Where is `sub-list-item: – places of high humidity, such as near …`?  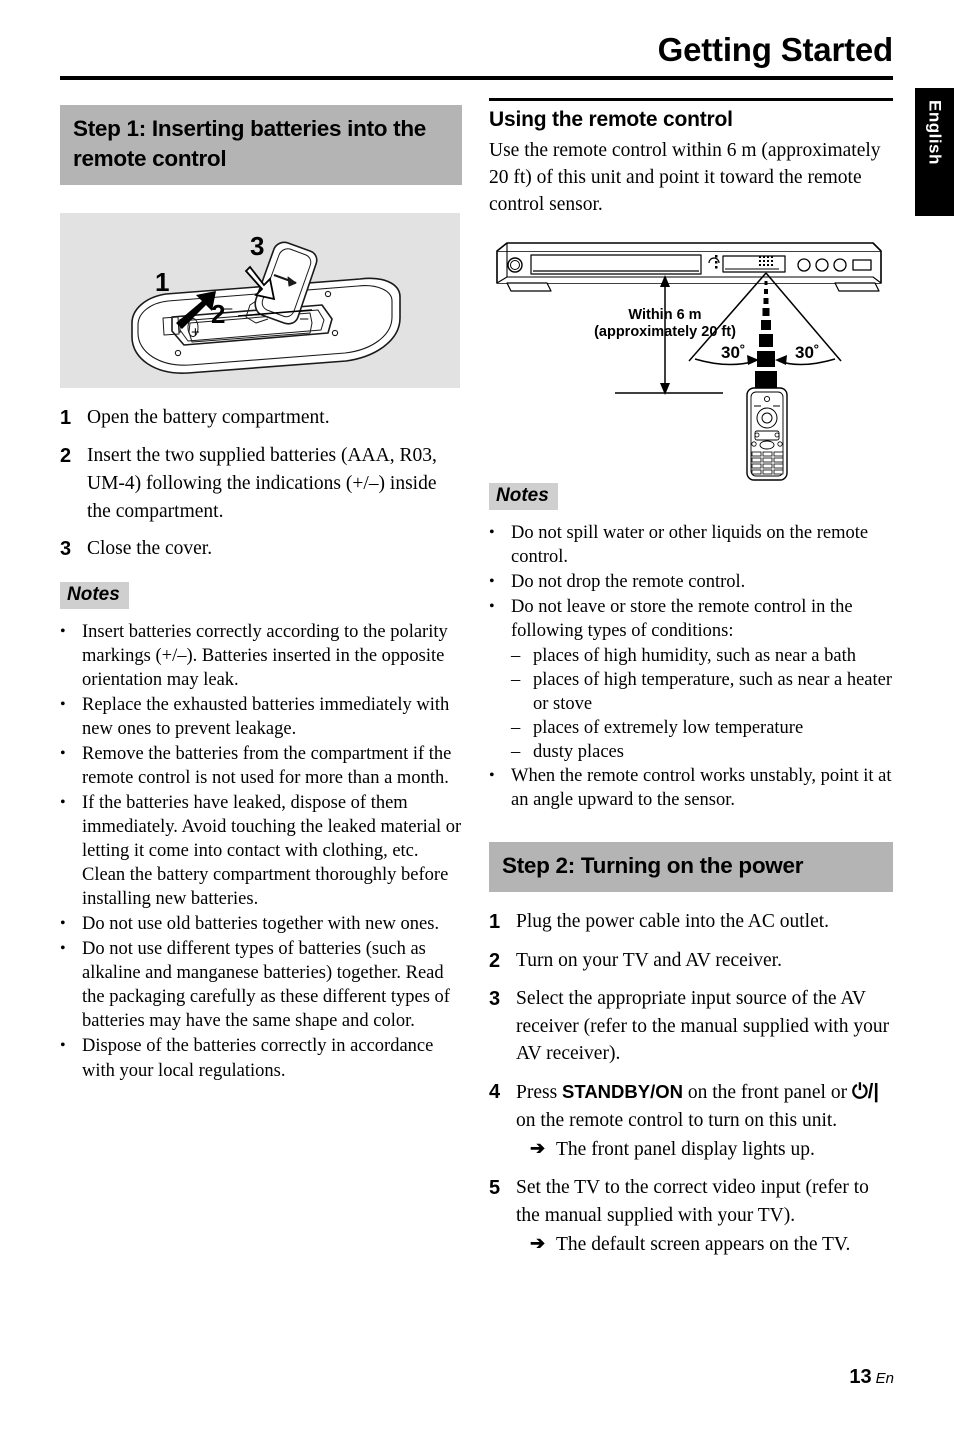 sub-list-item: – places of high humidity, such as near … is located at coordinates (691, 656).